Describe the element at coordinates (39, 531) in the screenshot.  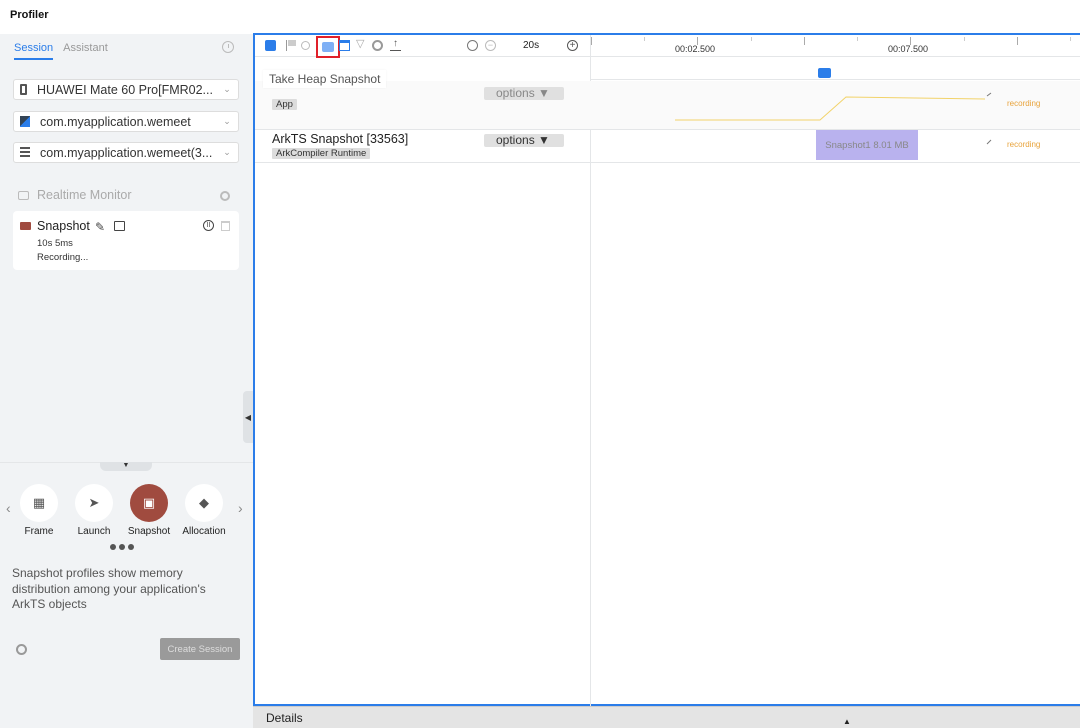
I see `session-type-label: Frame` at that location.